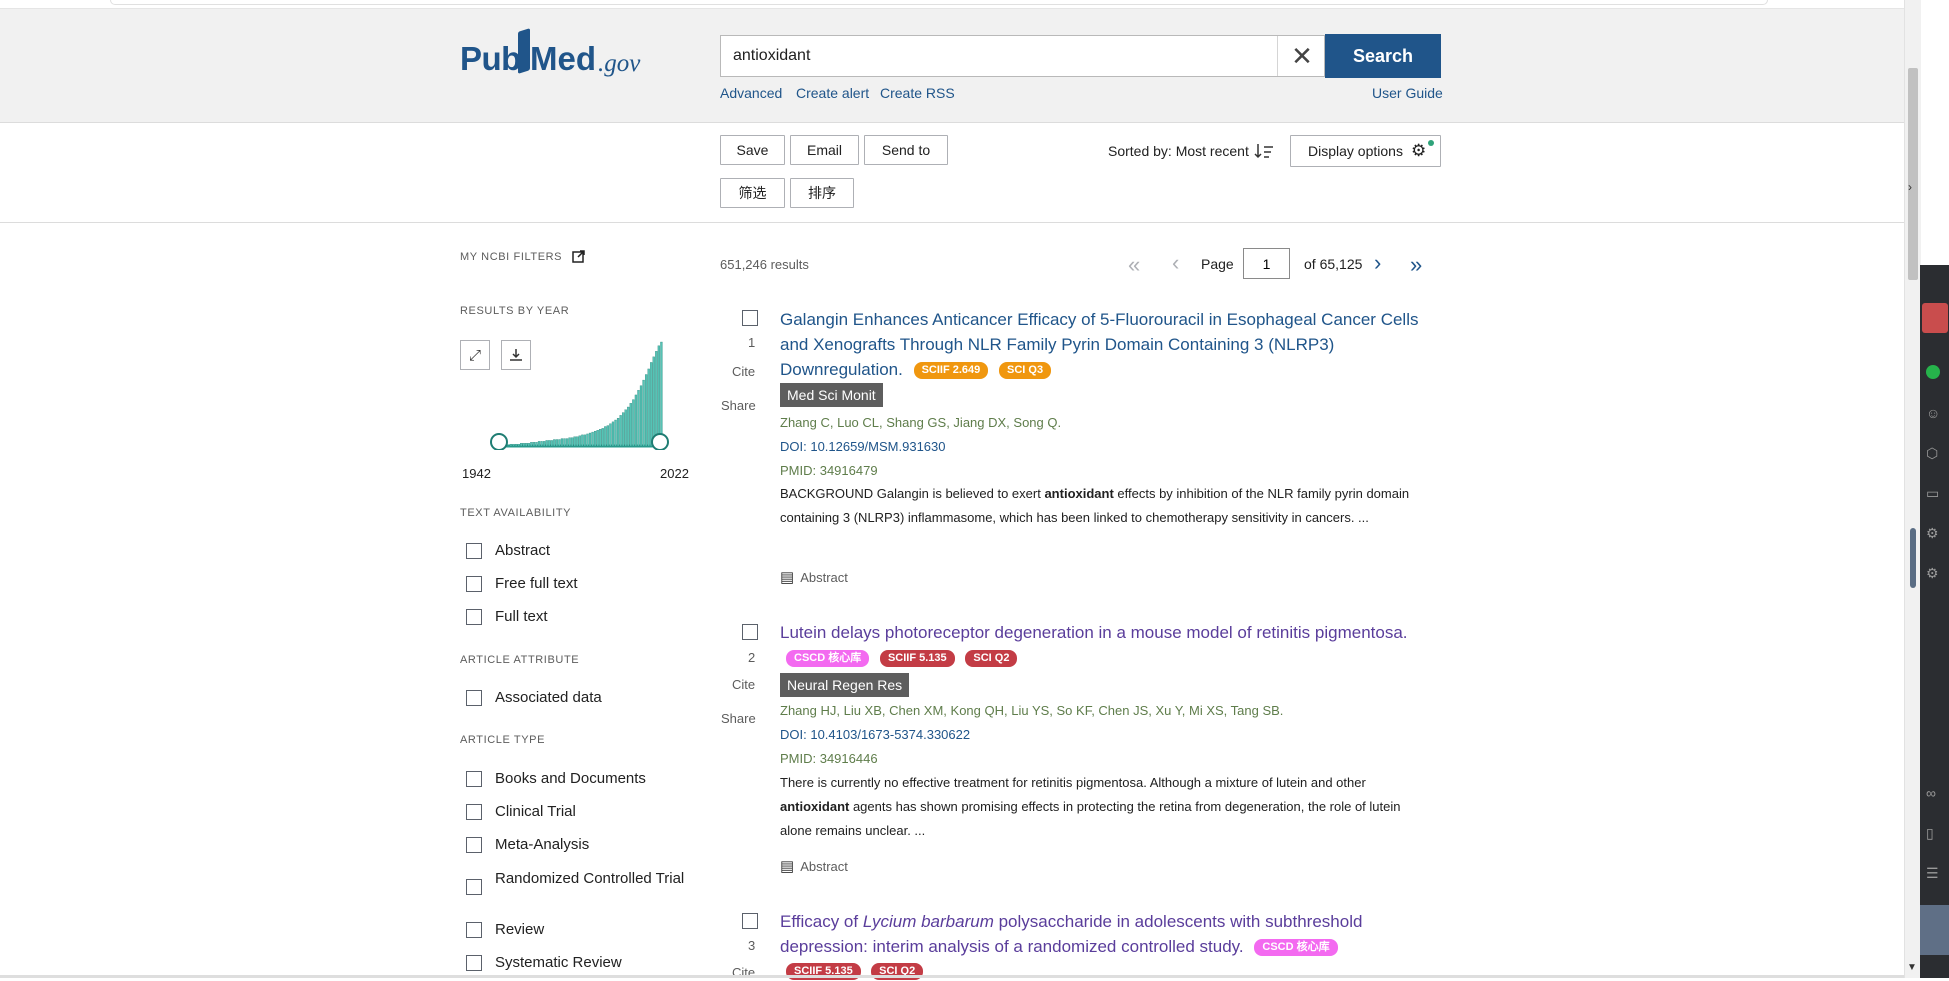 This screenshot has height=981, width=1949. What do you see at coordinates (822, 193) in the screenshot?
I see `sort-button: 排序` at bounding box center [822, 193].